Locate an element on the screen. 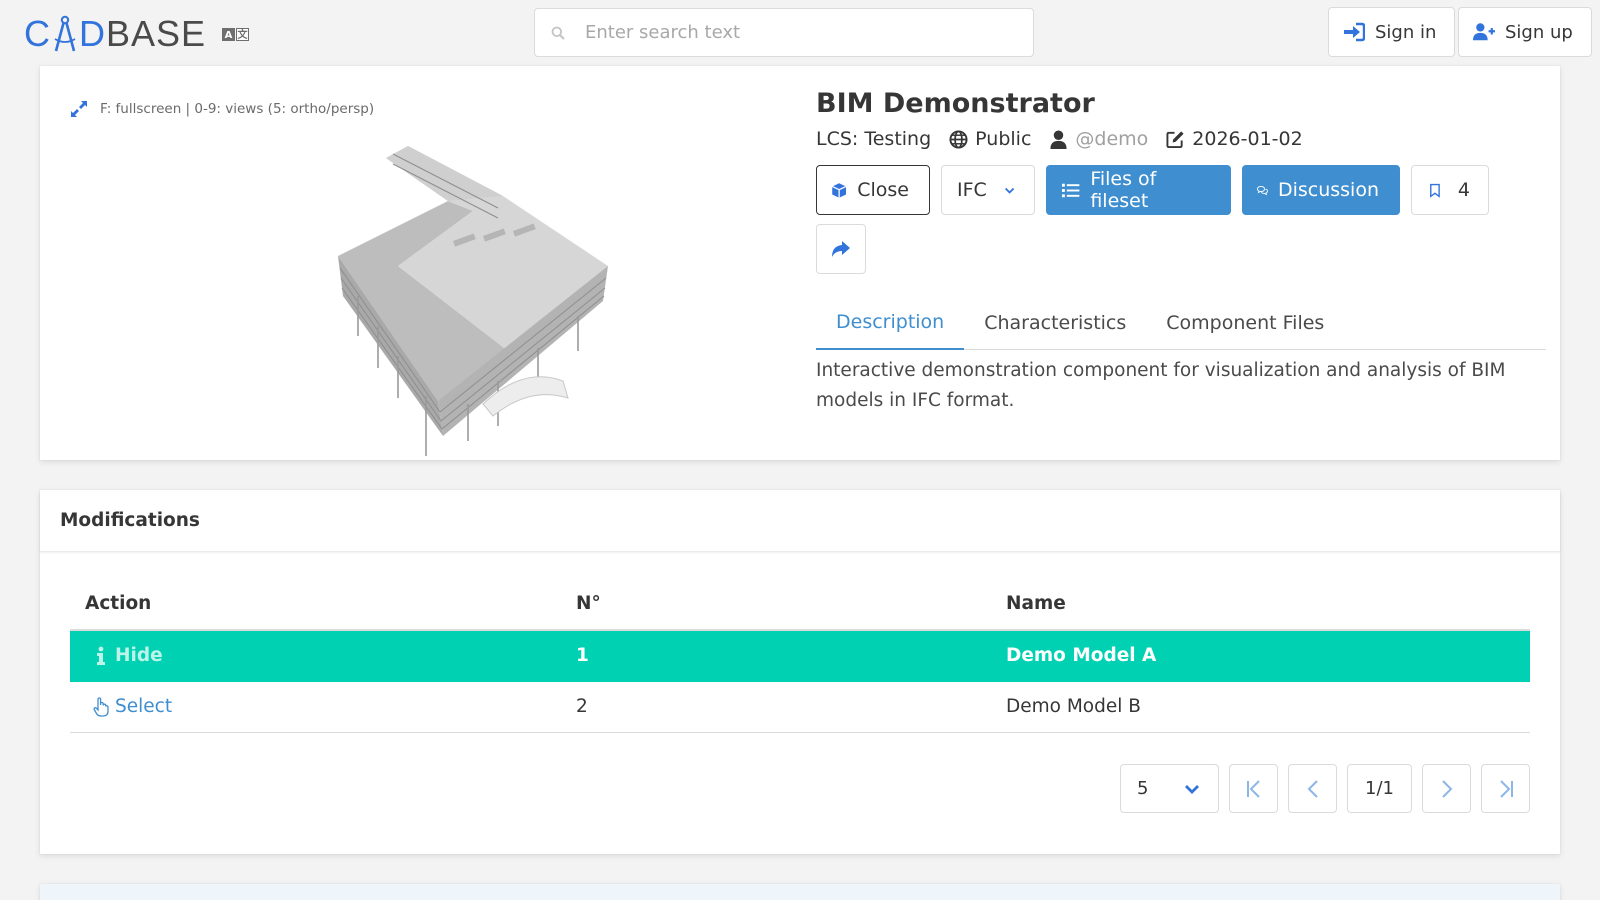 Image resolution: width=1600 pixels, height=900 pixels. row-action-cell: Select is located at coordinates (315, 707).